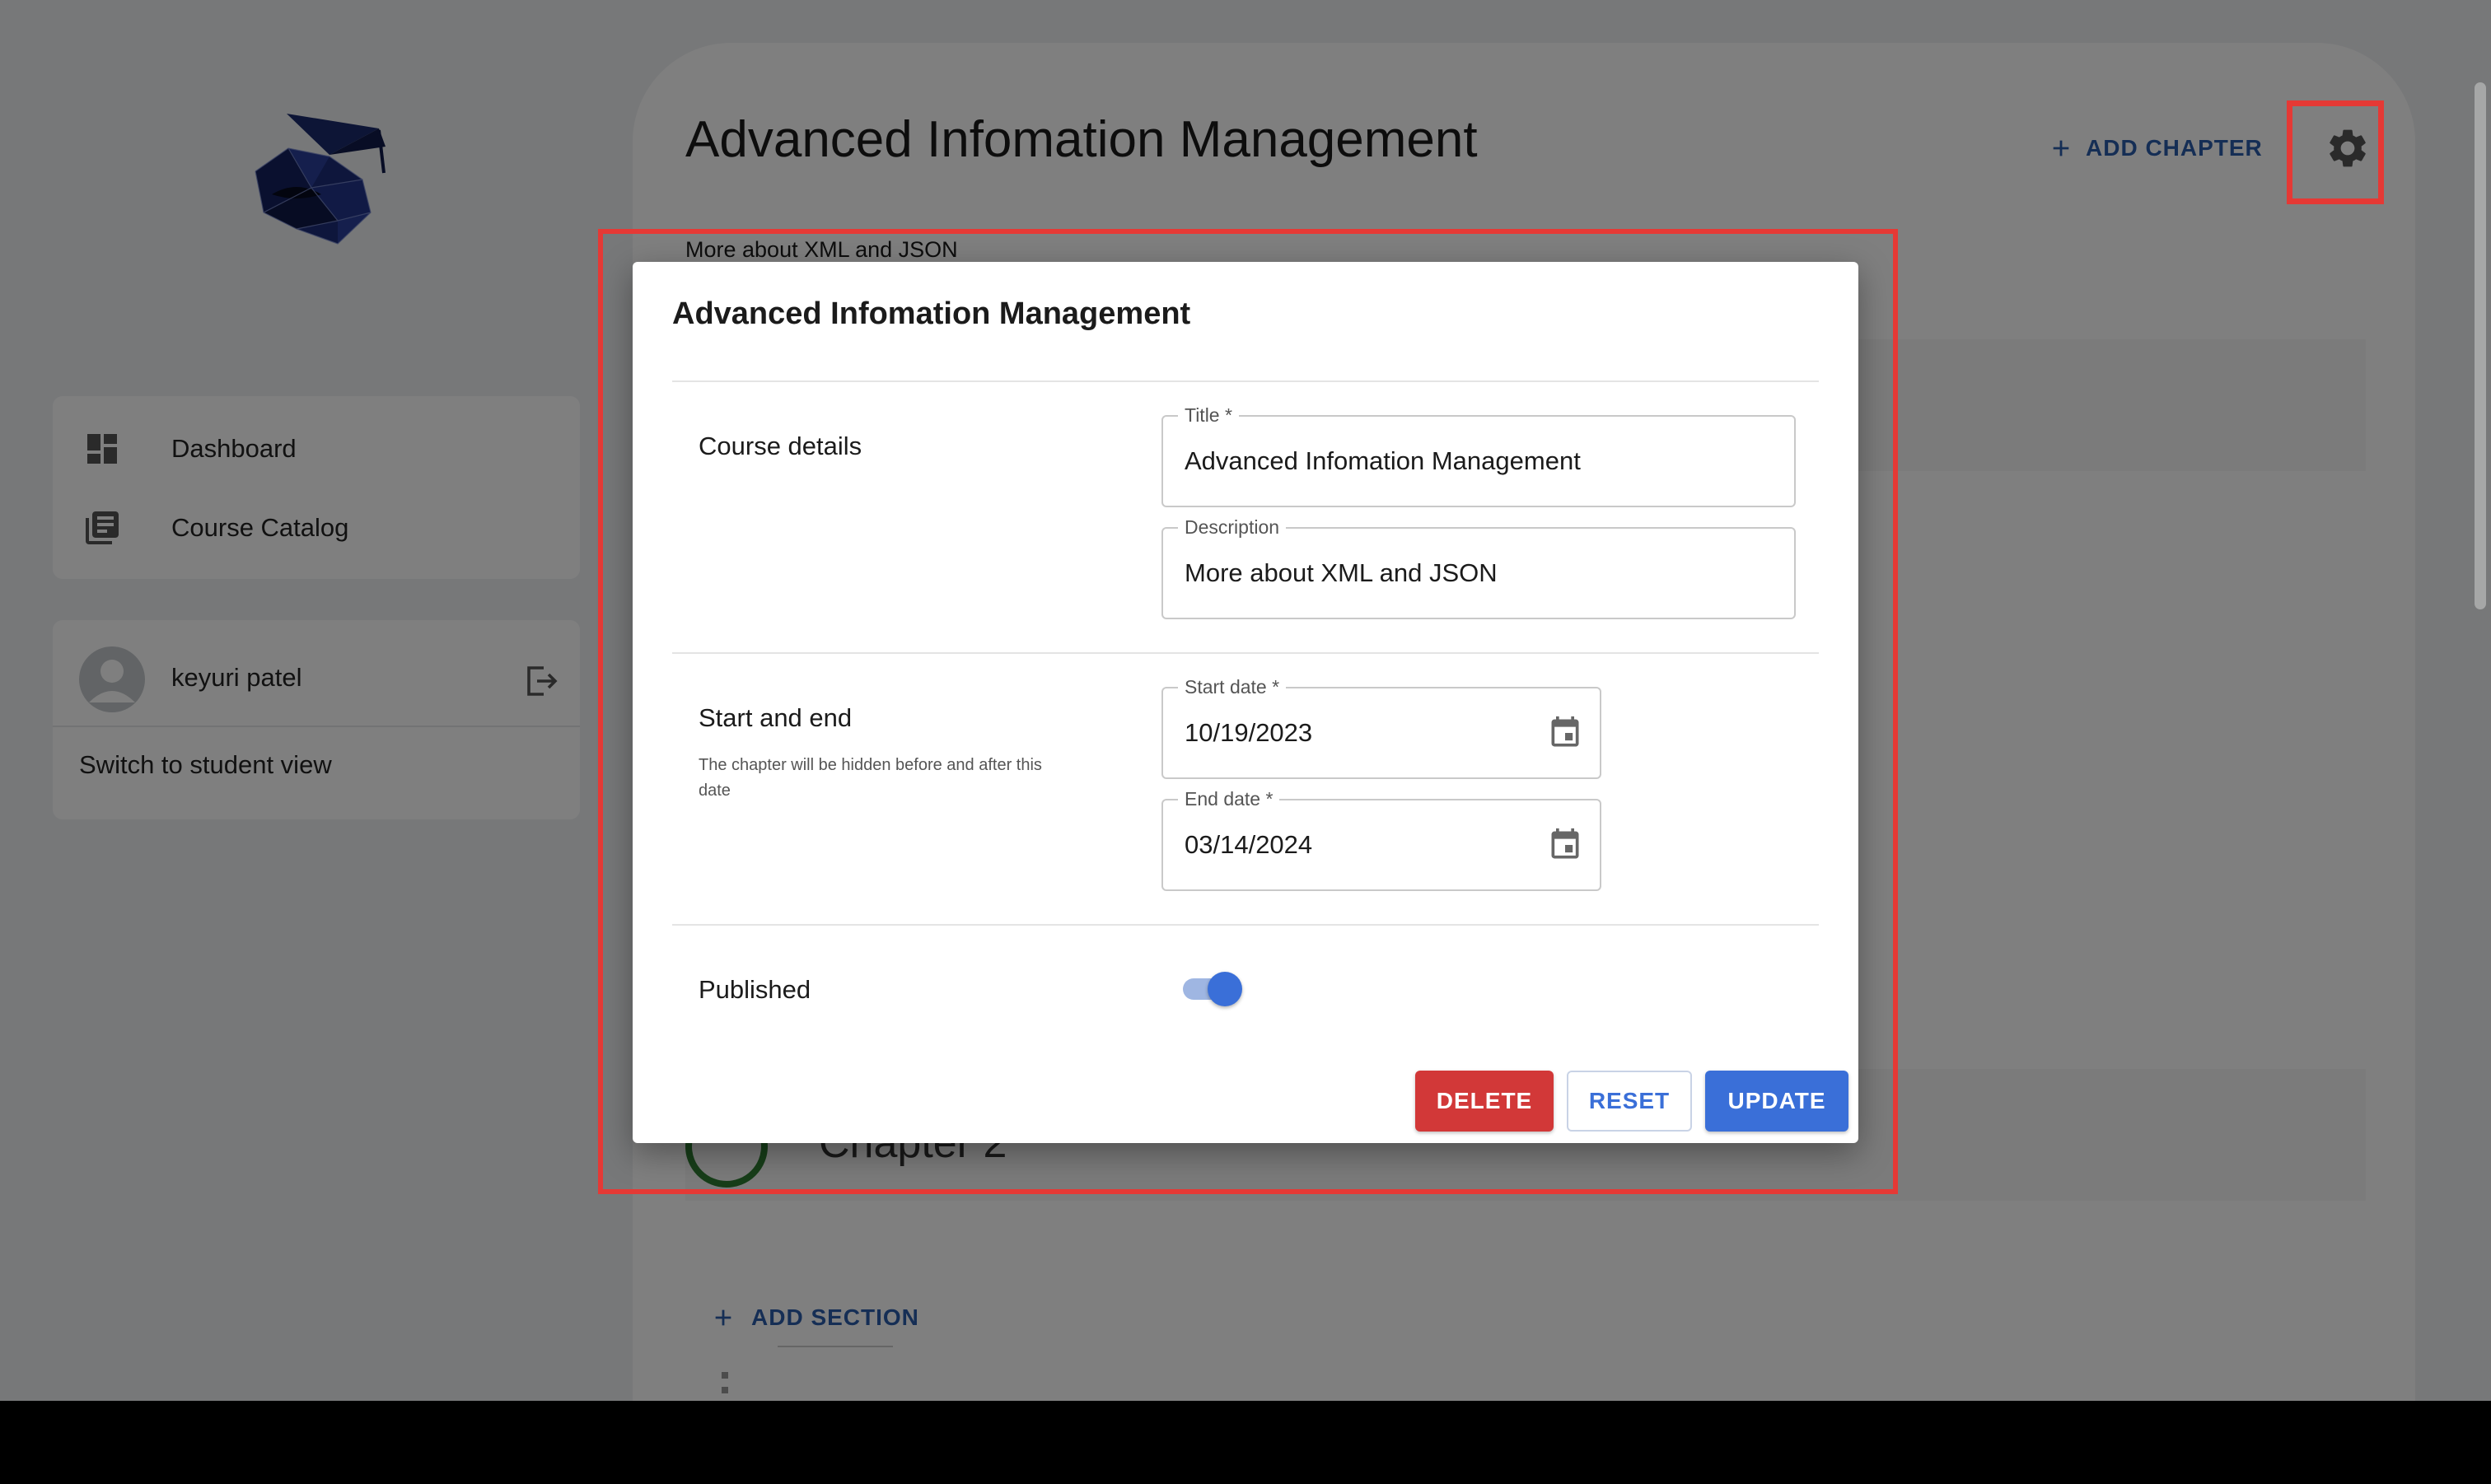 The image size is (2491, 1484). Describe the element at coordinates (2480, 345) in the screenshot. I see `scrollbar` at that location.